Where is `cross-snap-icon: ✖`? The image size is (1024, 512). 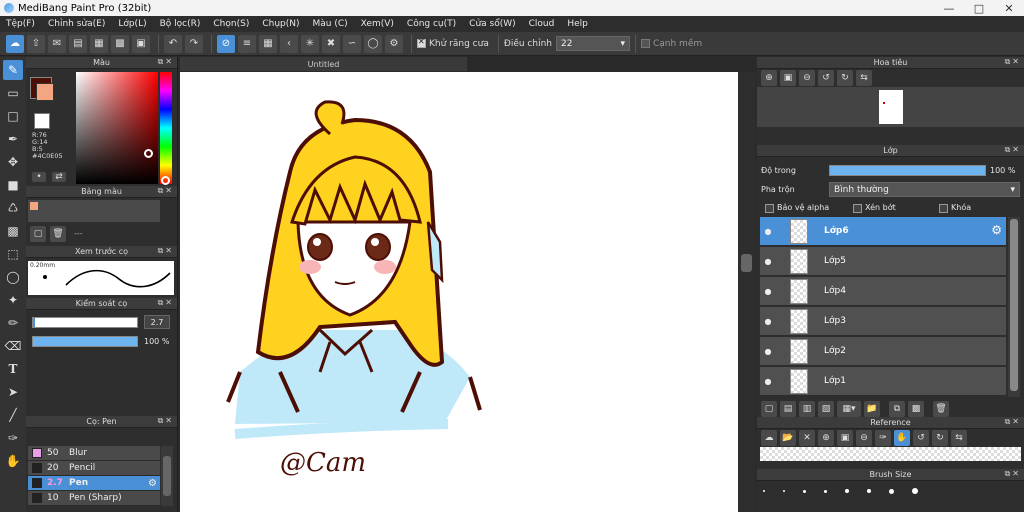
cross-snap-icon: ✖ is located at coordinates (331, 43).